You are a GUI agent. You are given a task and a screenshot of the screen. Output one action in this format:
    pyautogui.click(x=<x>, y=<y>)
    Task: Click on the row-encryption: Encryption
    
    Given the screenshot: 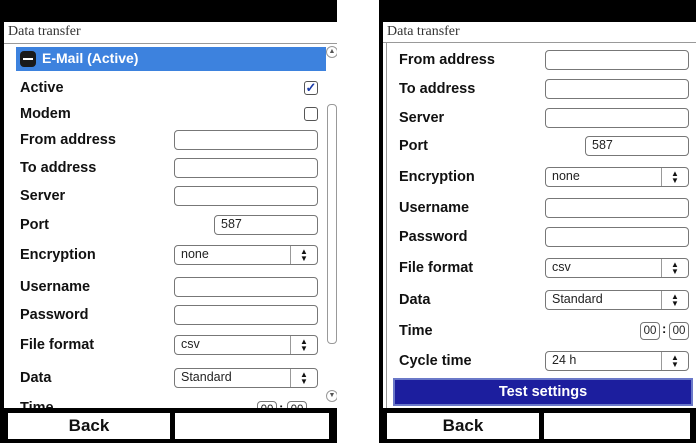 What is the action you would take?
    pyautogui.click(x=437, y=177)
    